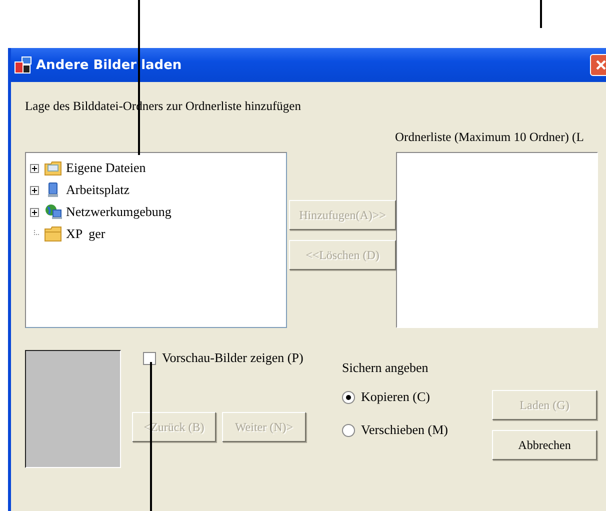 Image resolution: width=606 pixels, height=511 pixels. I want to click on close-icon, so click(600, 65).